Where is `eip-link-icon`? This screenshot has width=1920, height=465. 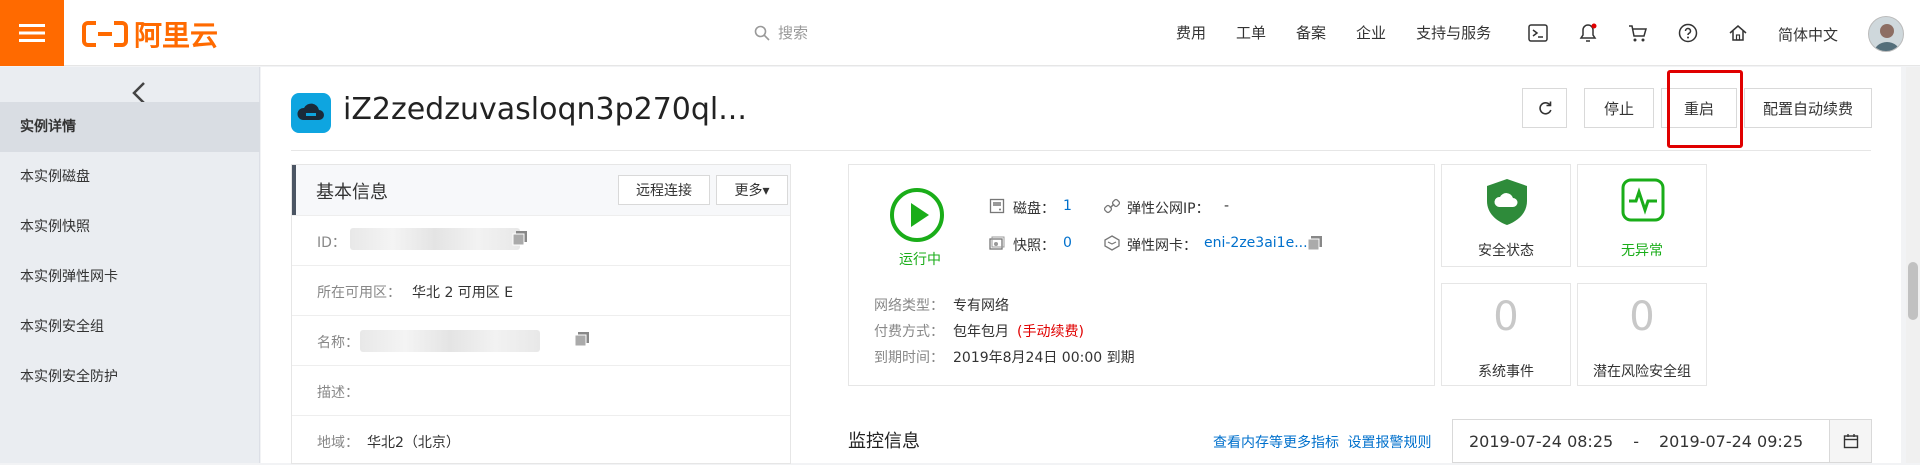
eip-link-icon is located at coordinates (1112, 206).